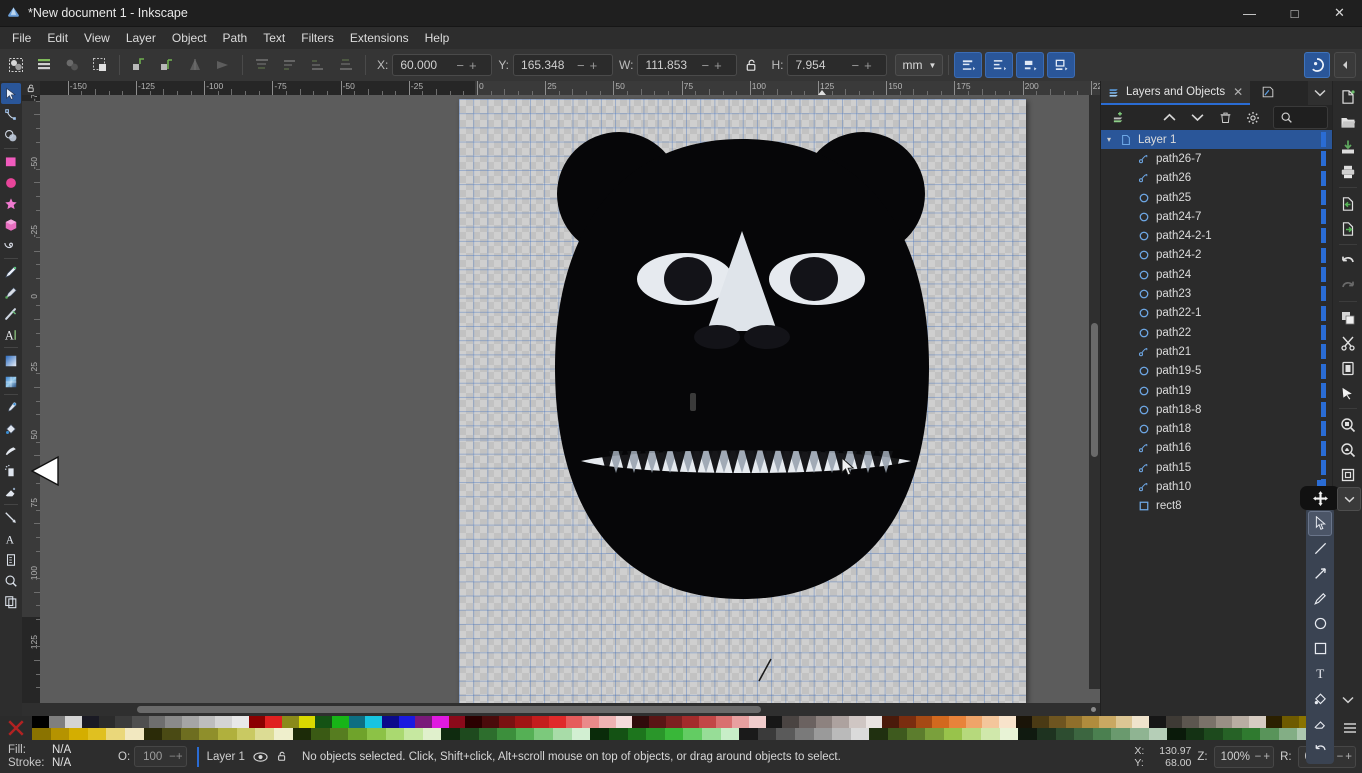  I want to click on folder-open-icon, so click(1348, 121).